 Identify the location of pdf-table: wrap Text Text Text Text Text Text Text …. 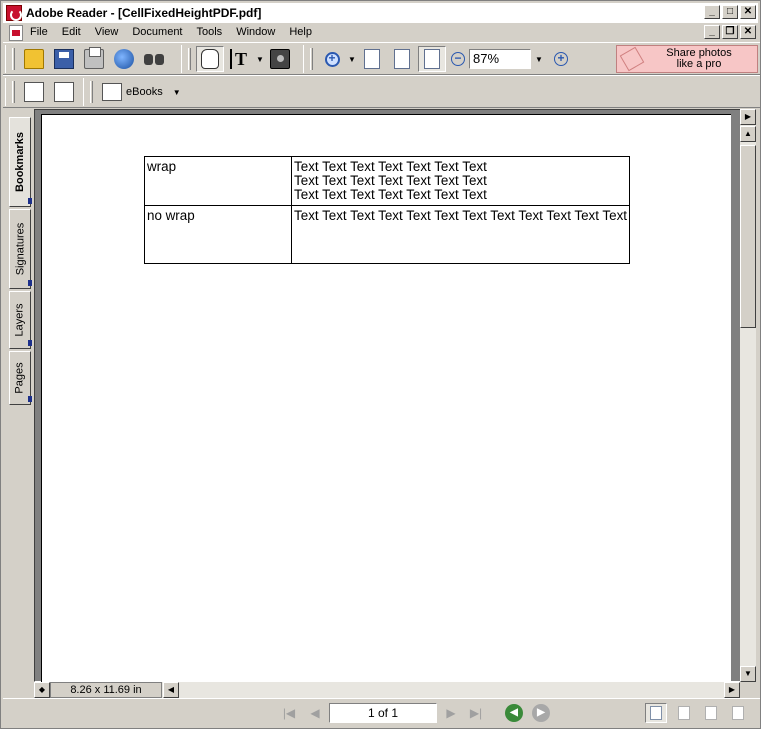
(386, 210).